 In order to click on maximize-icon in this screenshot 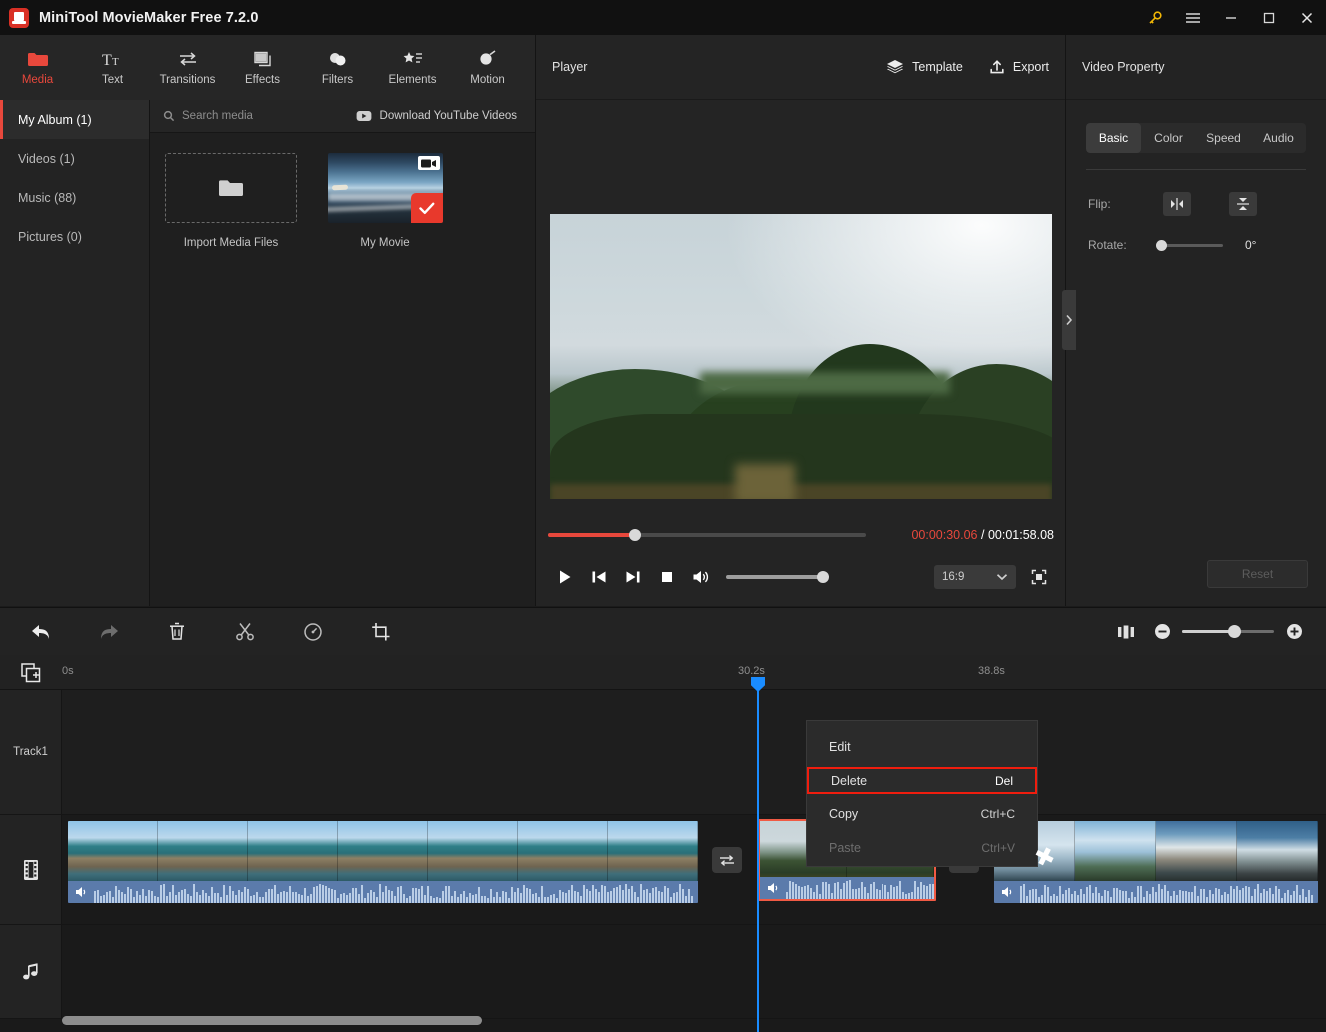, I will do `click(1269, 17)`.